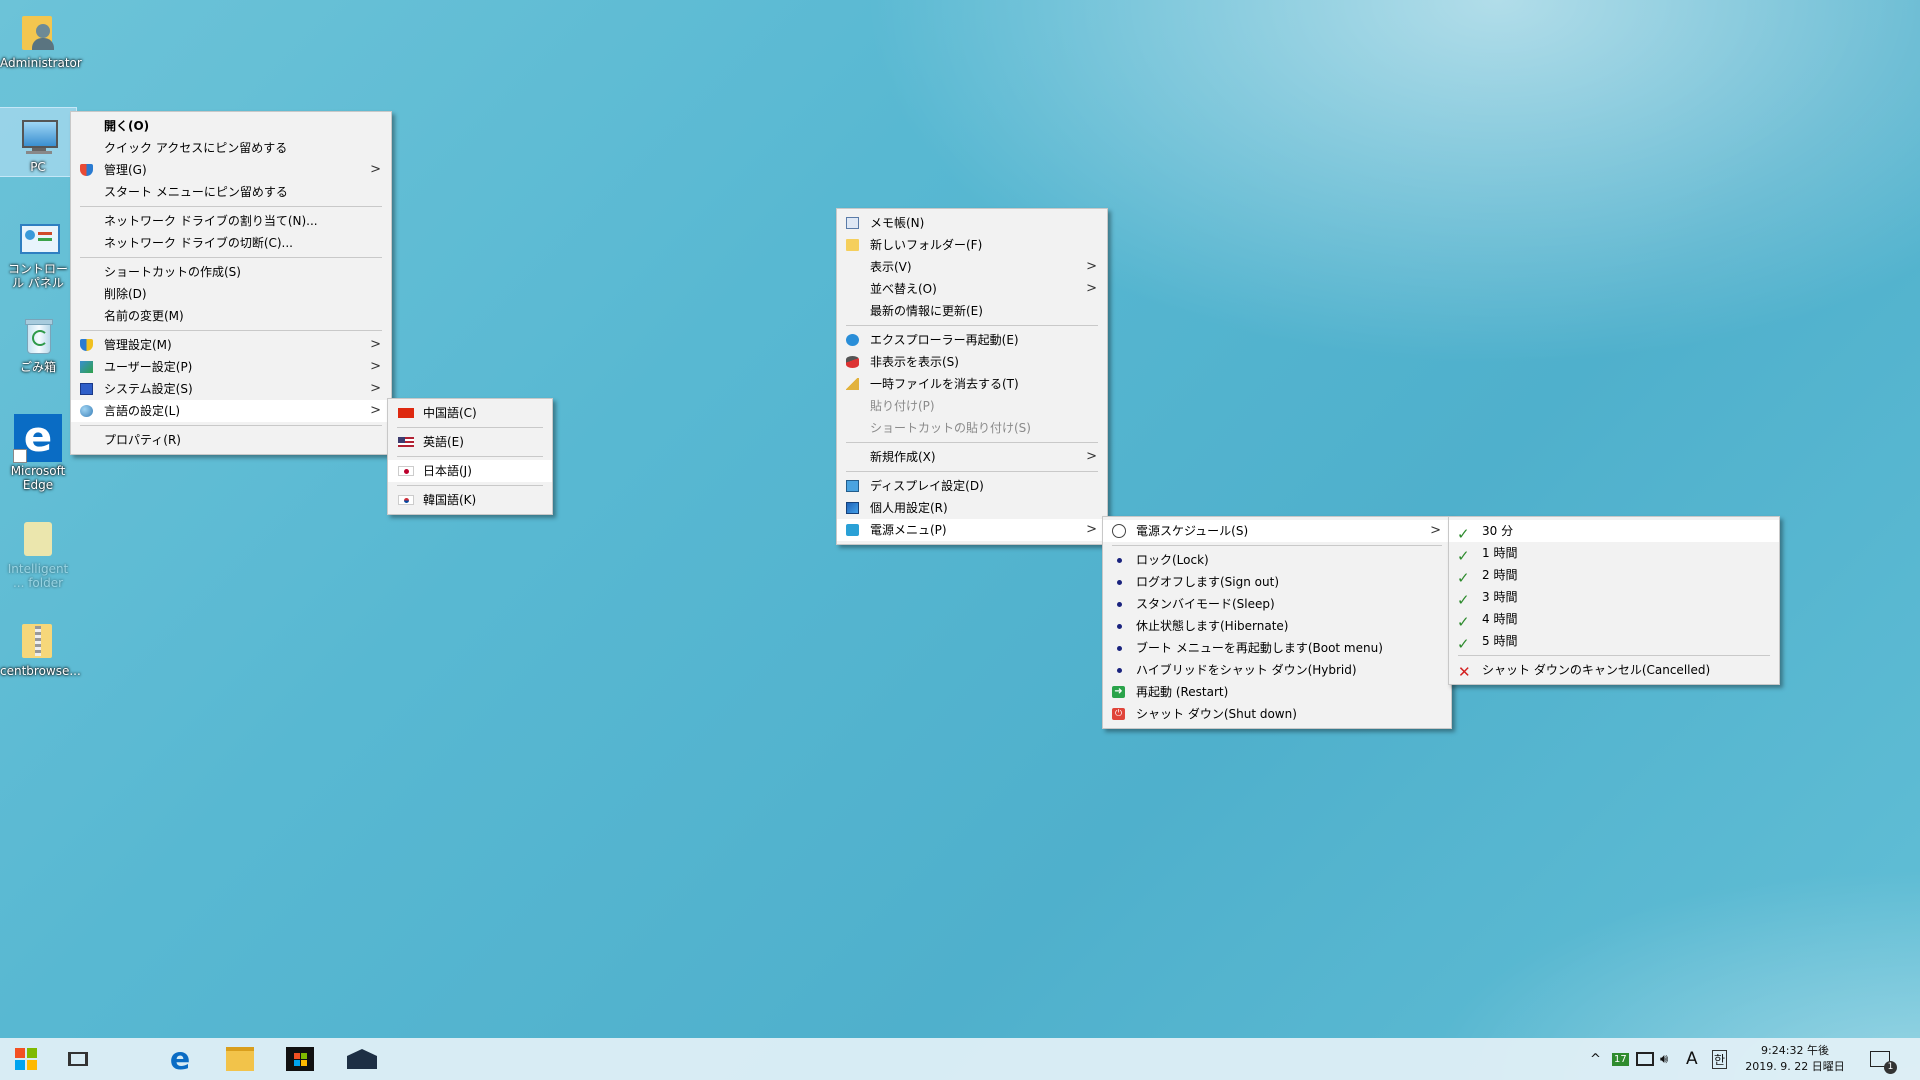 This screenshot has width=1920, height=1080. I want to click on flag-china-icon, so click(406, 413).